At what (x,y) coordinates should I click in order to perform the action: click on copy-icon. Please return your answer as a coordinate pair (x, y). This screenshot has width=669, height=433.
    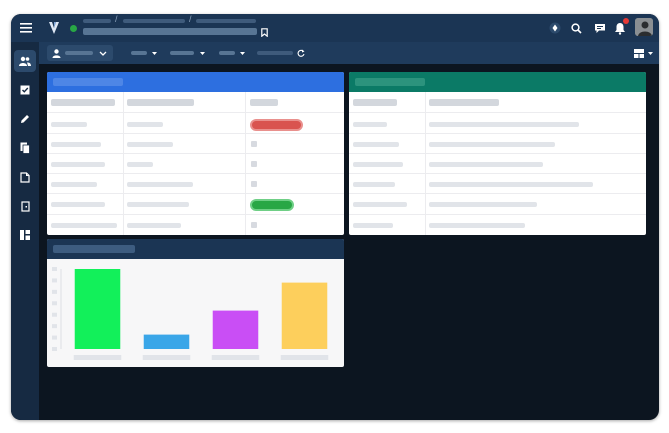
    Looking at the image, I should click on (25, 148).